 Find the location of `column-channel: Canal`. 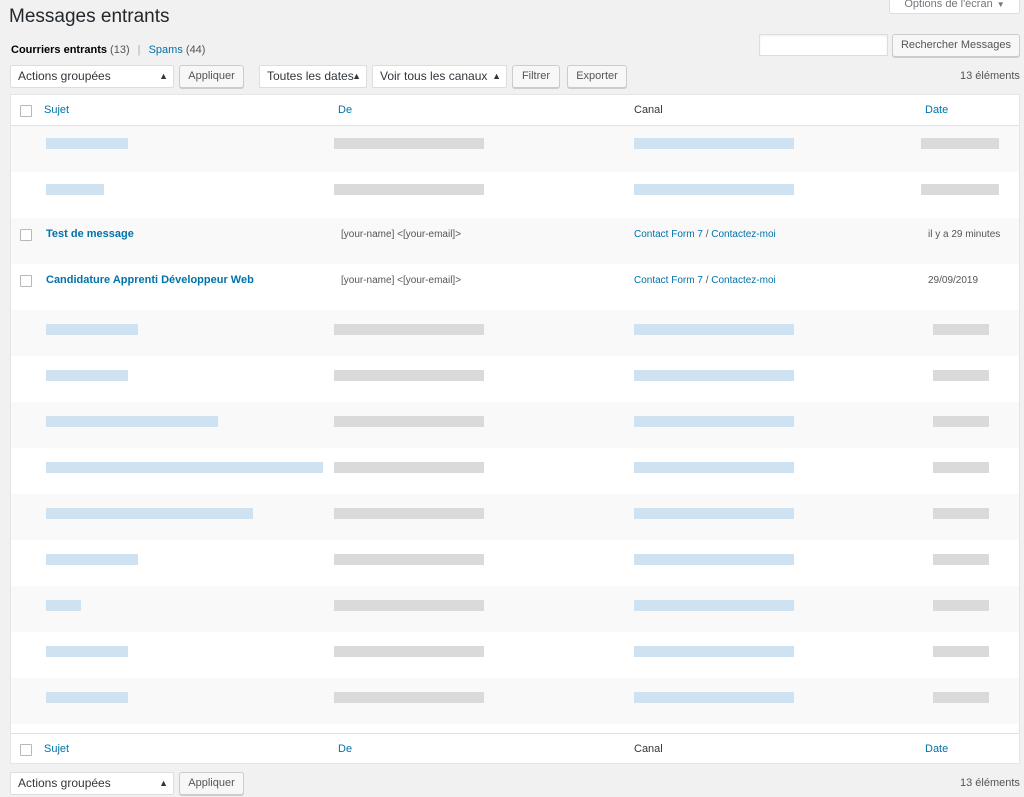

column-channel: Canal is located at coordinates (648, 110).